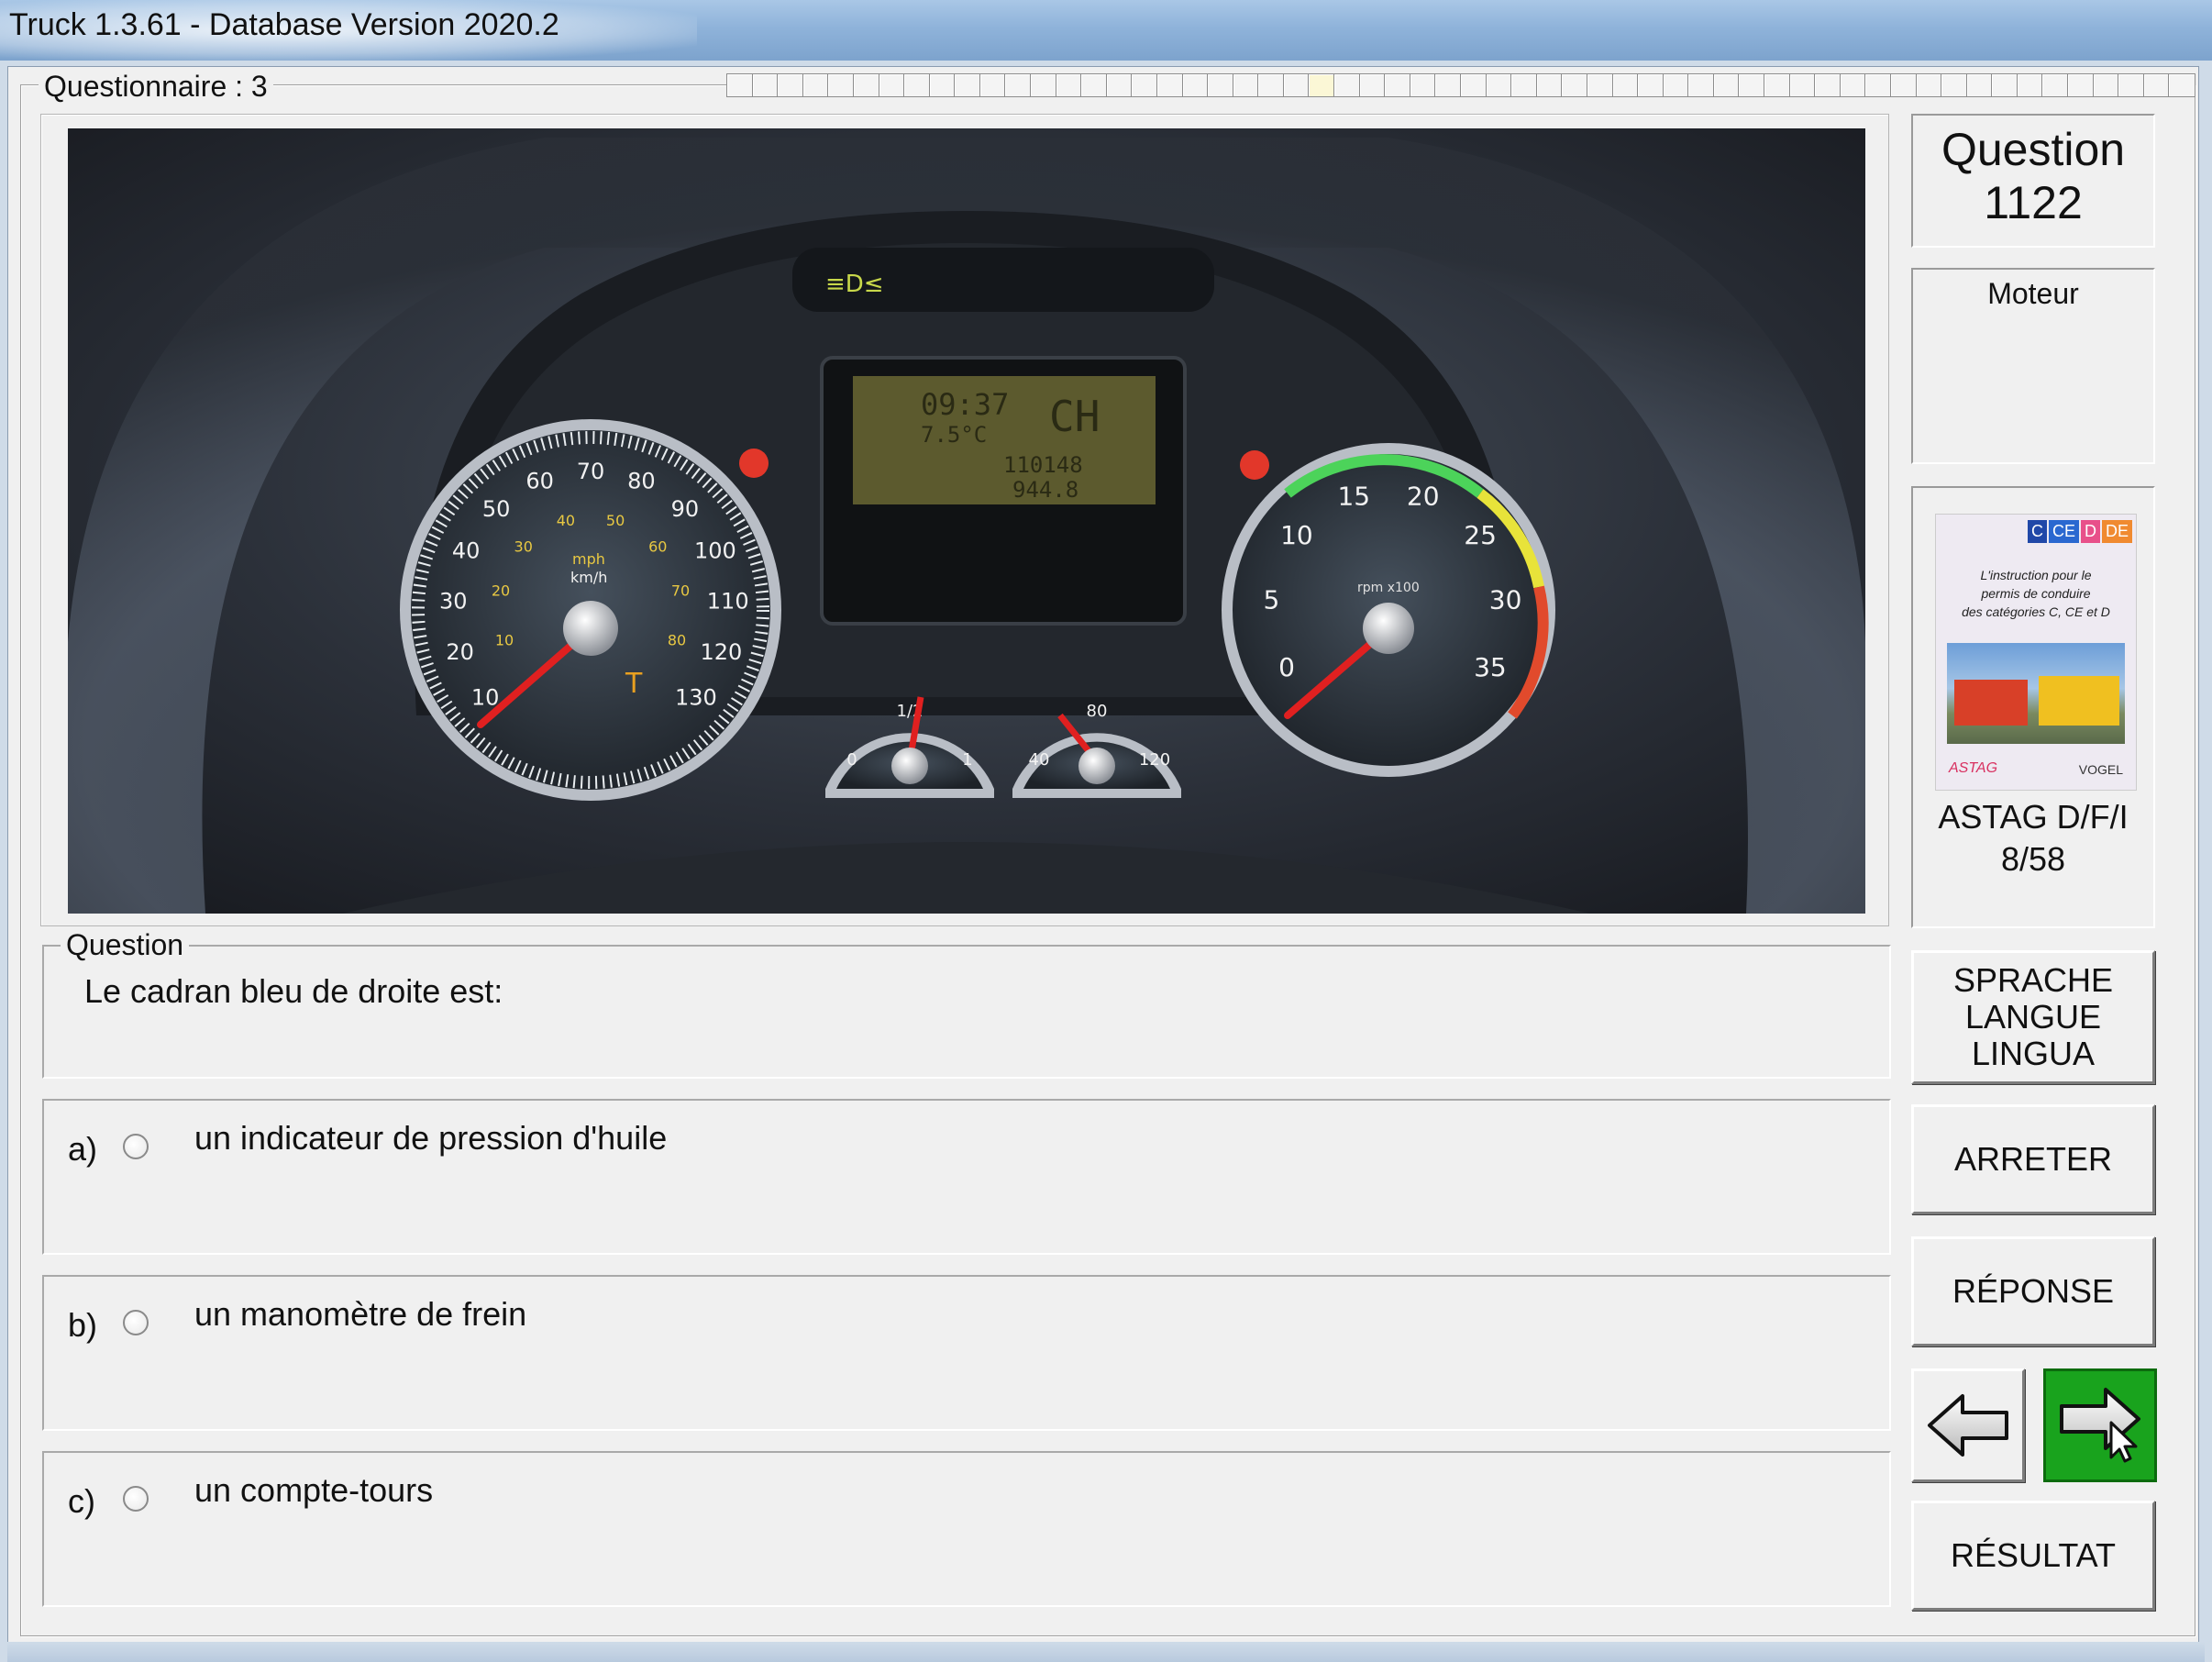 The image size is (2212, 1662). I want to click on category-label: Moteur, so click(2033, 293).